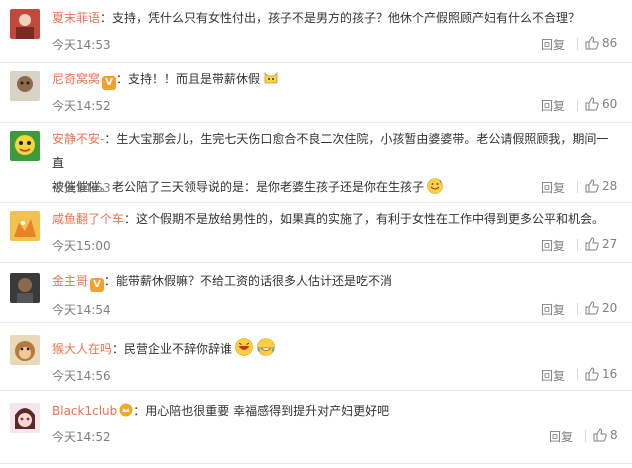 The height and width of the screenshot is (468, 632). I want to click on comment-body: 支持，凭什么只有女性付出，孩子不是男方的孩子？他休个产假照顾产妇有什么不合理？, so click(346, 18).